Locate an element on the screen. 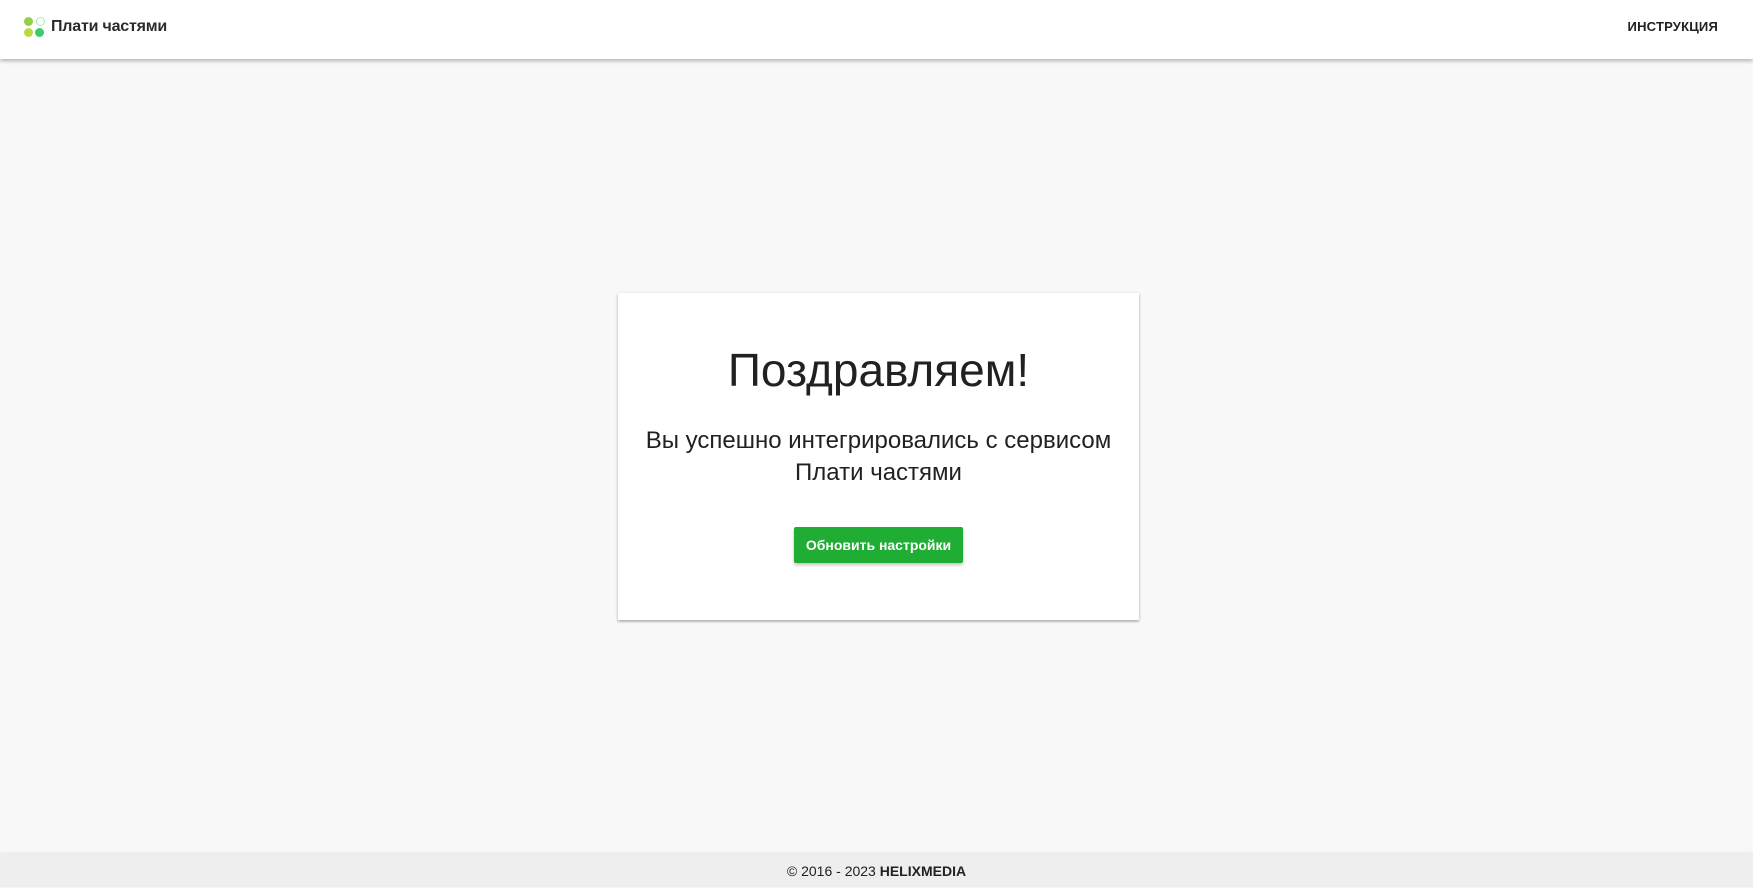 This screenshot has height=888, width=1753. logo-link: Плати частями is located at coordinates (95, 27).